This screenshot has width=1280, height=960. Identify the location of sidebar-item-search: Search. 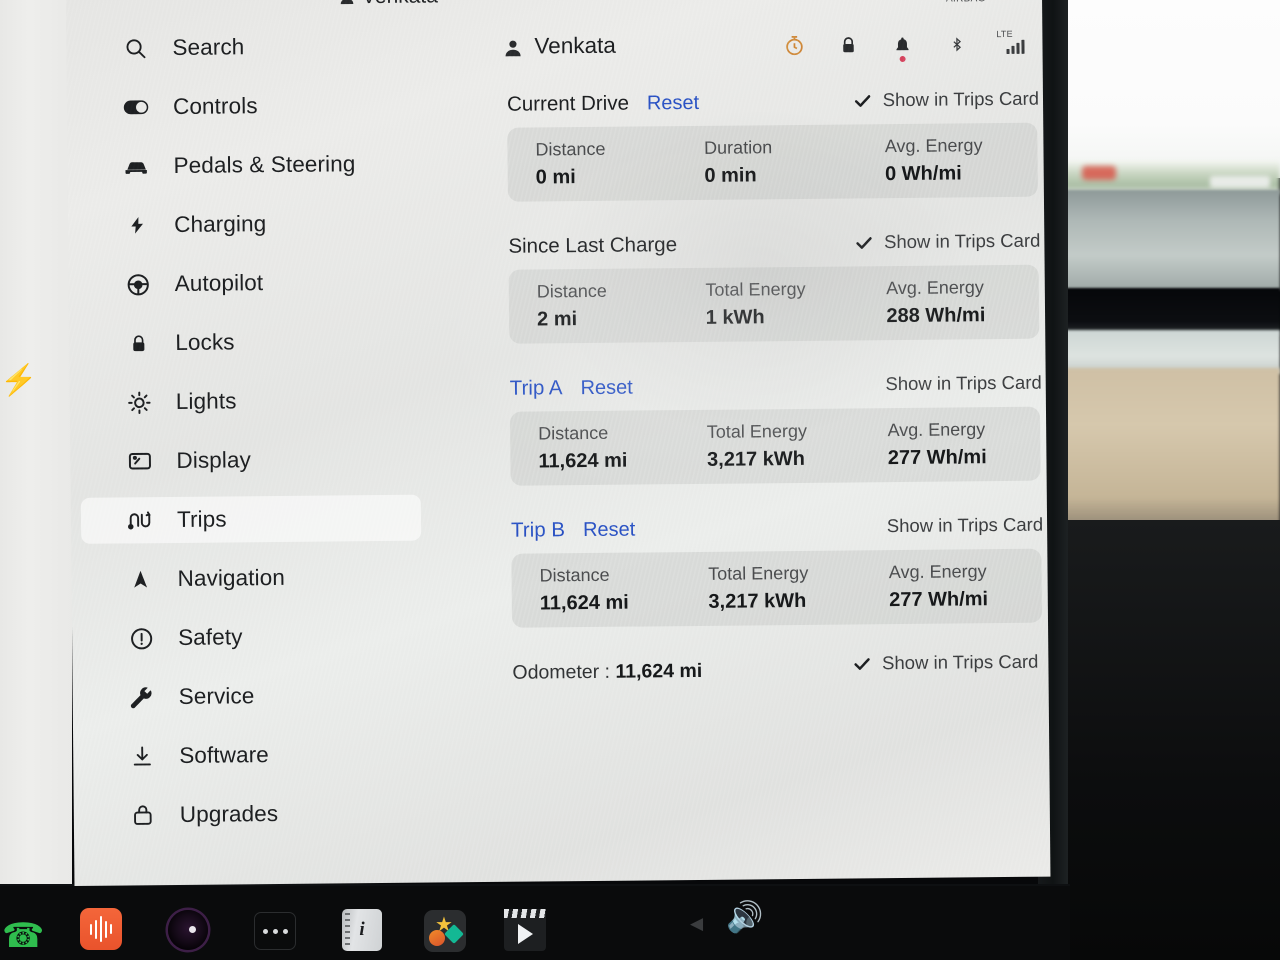
(246, 47).